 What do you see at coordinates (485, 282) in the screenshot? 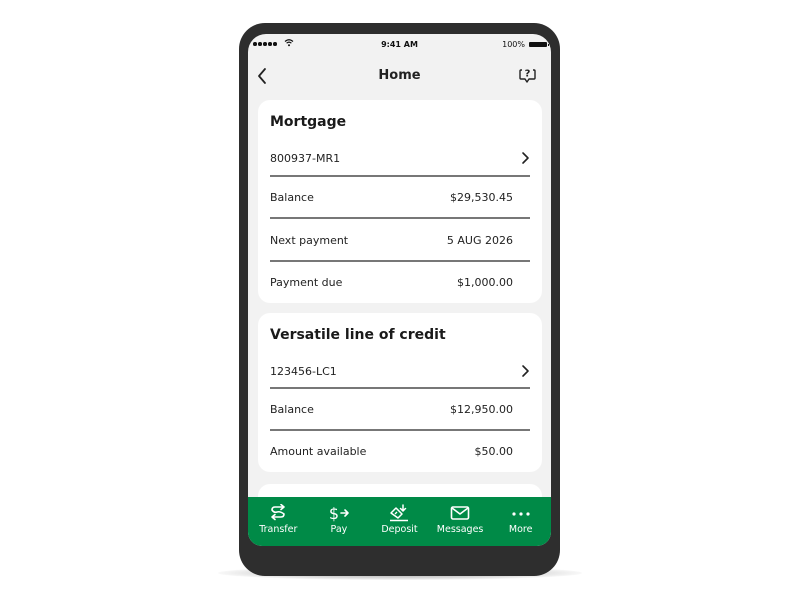
I see `detail-value: $1,000.00` at bounding box center [485, 282].